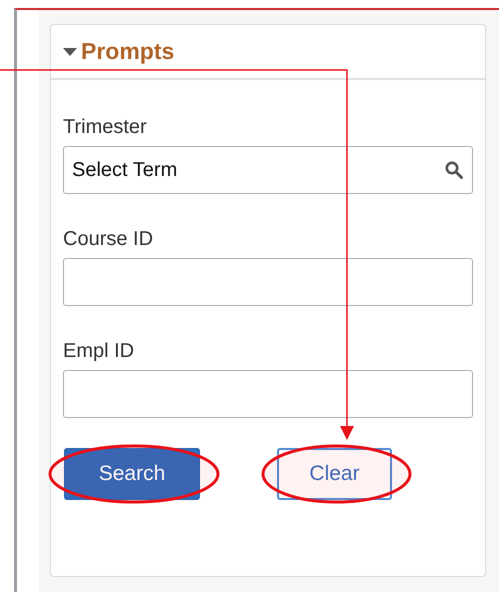 This screenshot has width=499, height=592. Describe the element at coordinates (268, 170) in the screenshot. I see `lookup-field: Select Term` at that location.